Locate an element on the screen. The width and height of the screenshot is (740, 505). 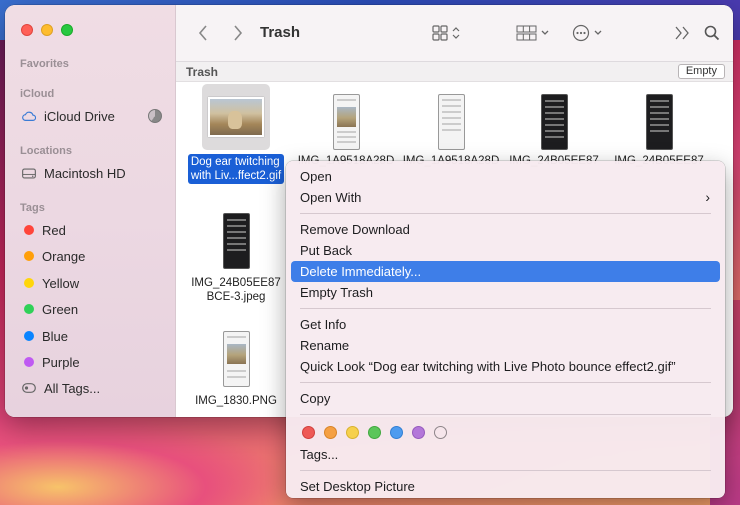
purple-tag-icon is located at coordinates (29, 362).